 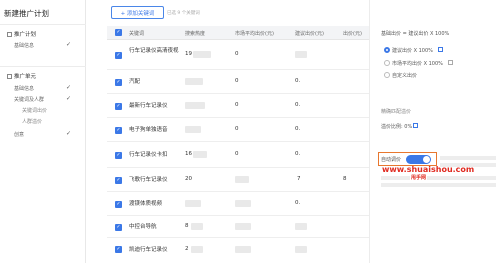 I want to click on add-keyword-button: + 添加关键词, so click(x=137, y=12).